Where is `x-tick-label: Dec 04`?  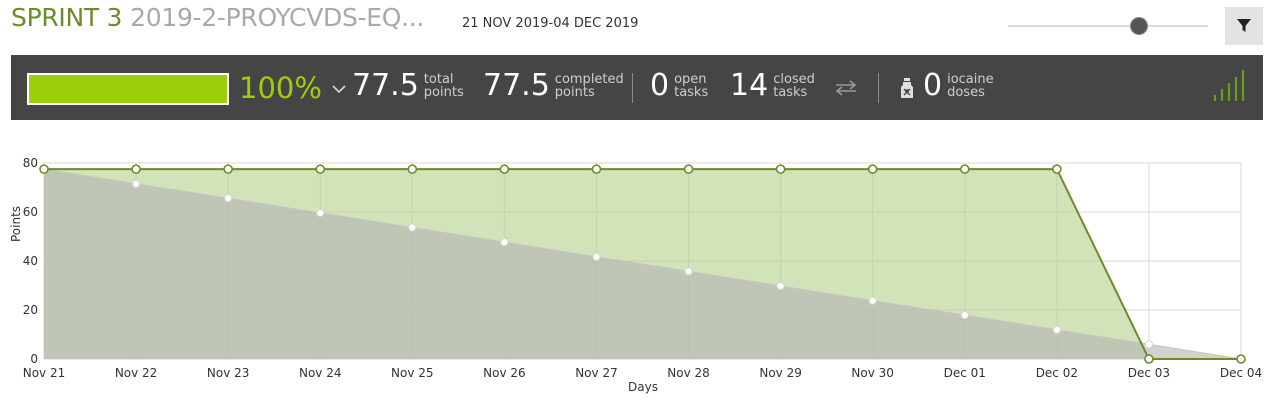 x-tick-label: Dec 04 is located at coordinates (1241, 373).